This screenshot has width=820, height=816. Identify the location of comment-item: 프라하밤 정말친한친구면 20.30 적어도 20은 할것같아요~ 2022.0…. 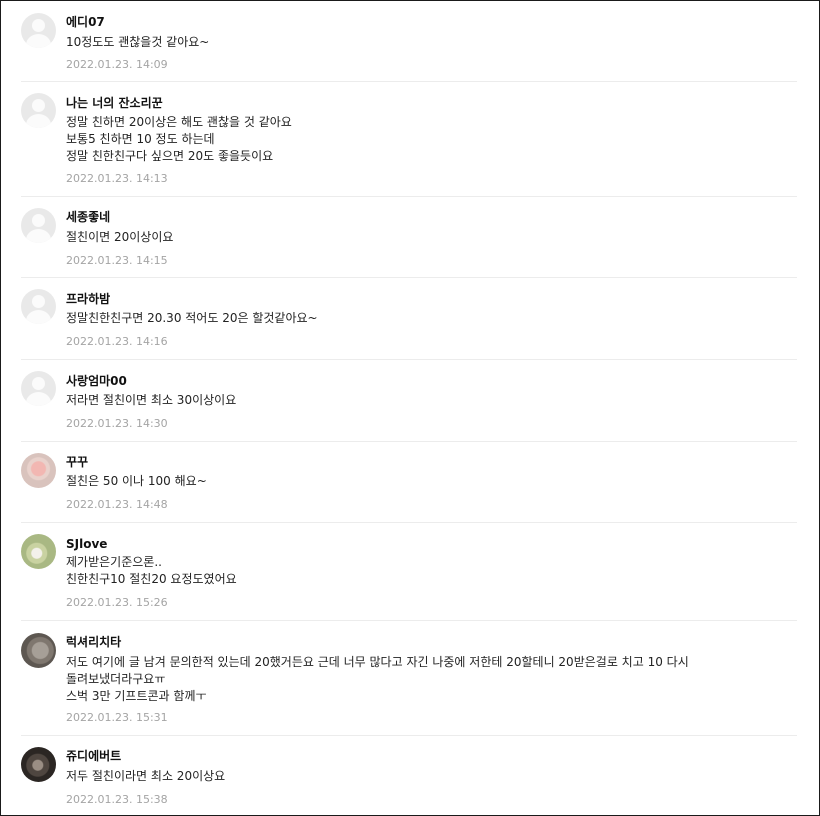
(409, 319).